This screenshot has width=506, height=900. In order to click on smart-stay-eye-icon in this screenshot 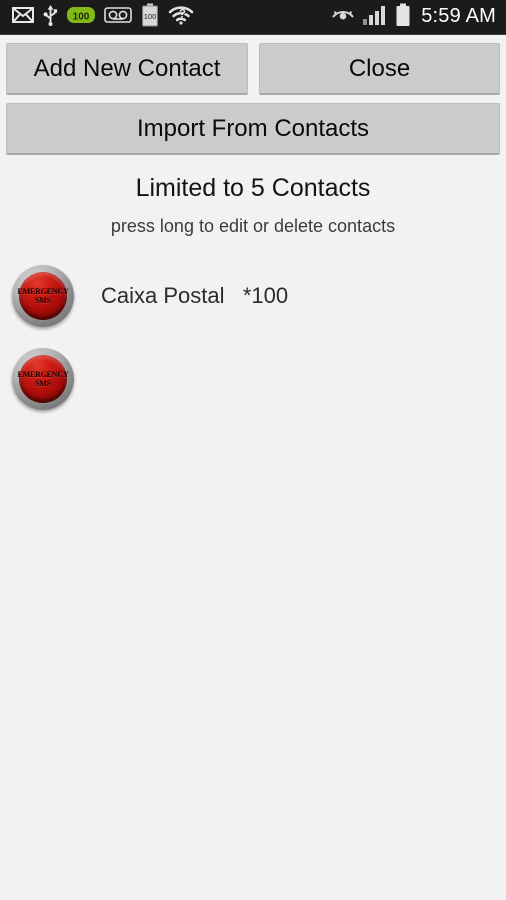, I will do `click(343, 17)`.